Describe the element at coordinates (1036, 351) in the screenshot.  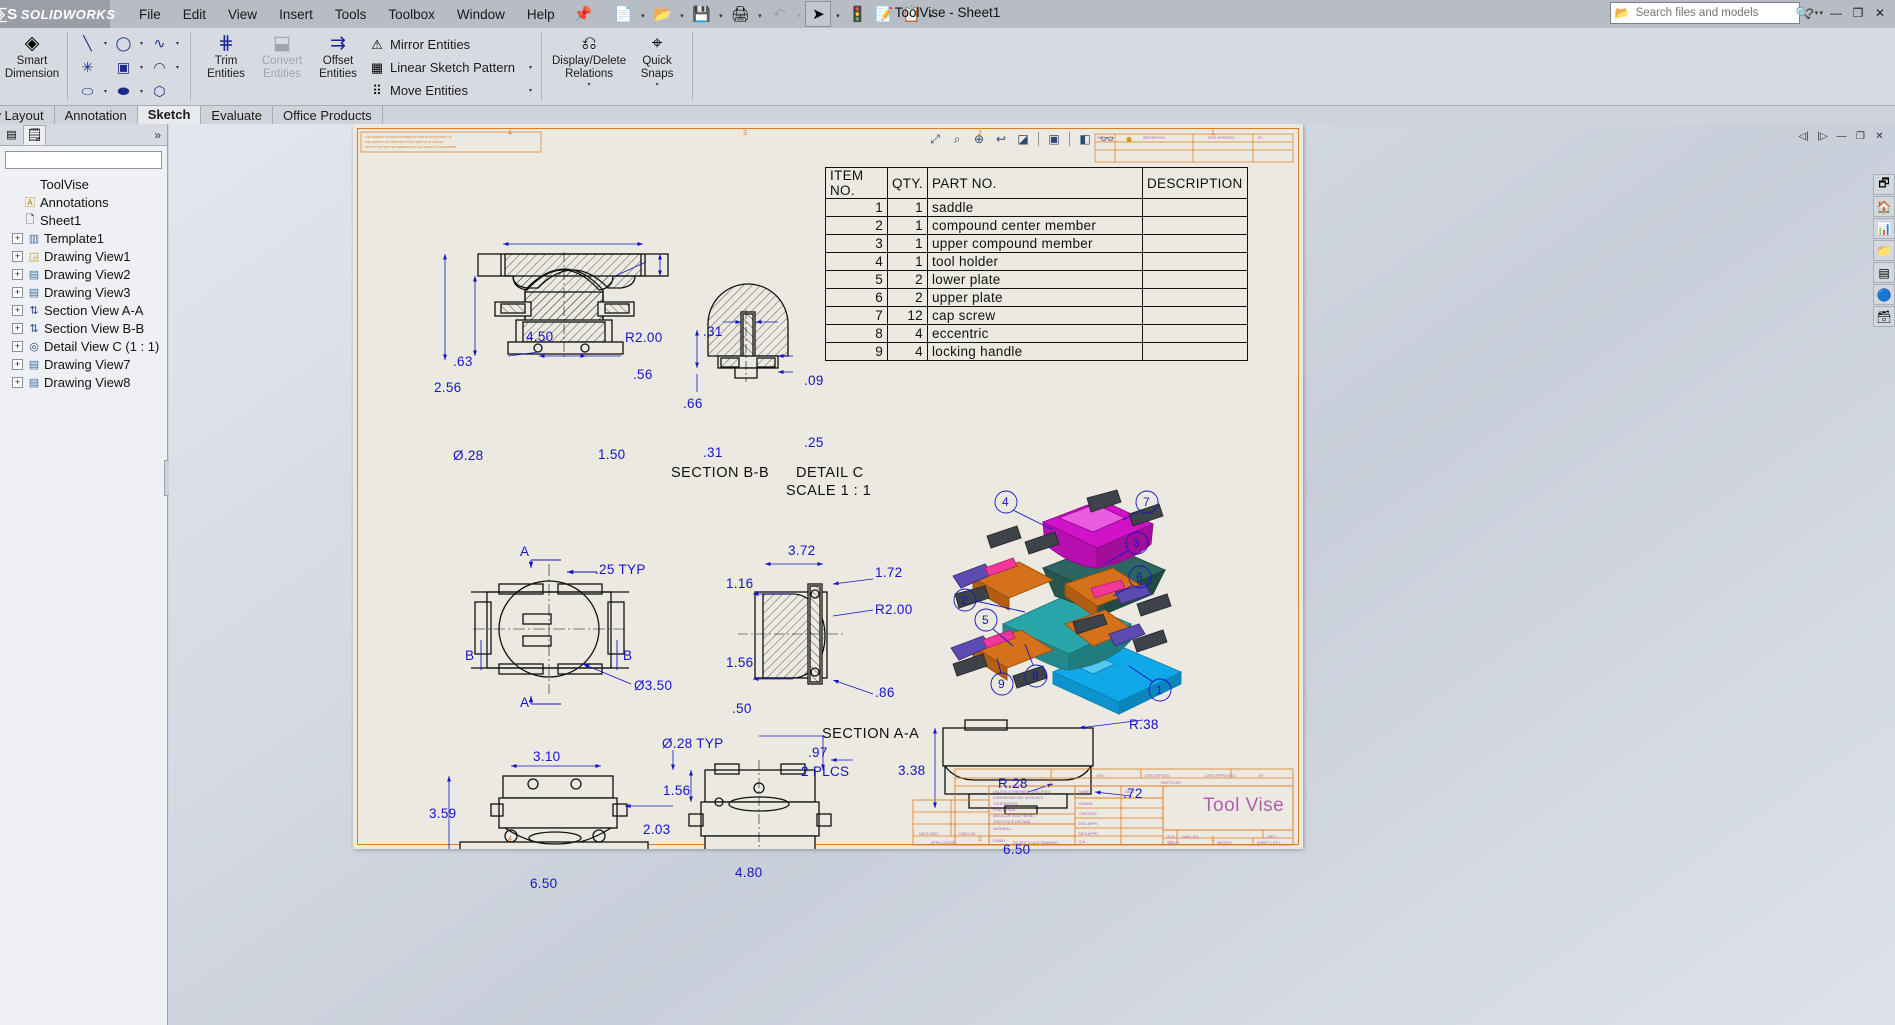
I see `table-row: 9 4 locking handle` at that location.